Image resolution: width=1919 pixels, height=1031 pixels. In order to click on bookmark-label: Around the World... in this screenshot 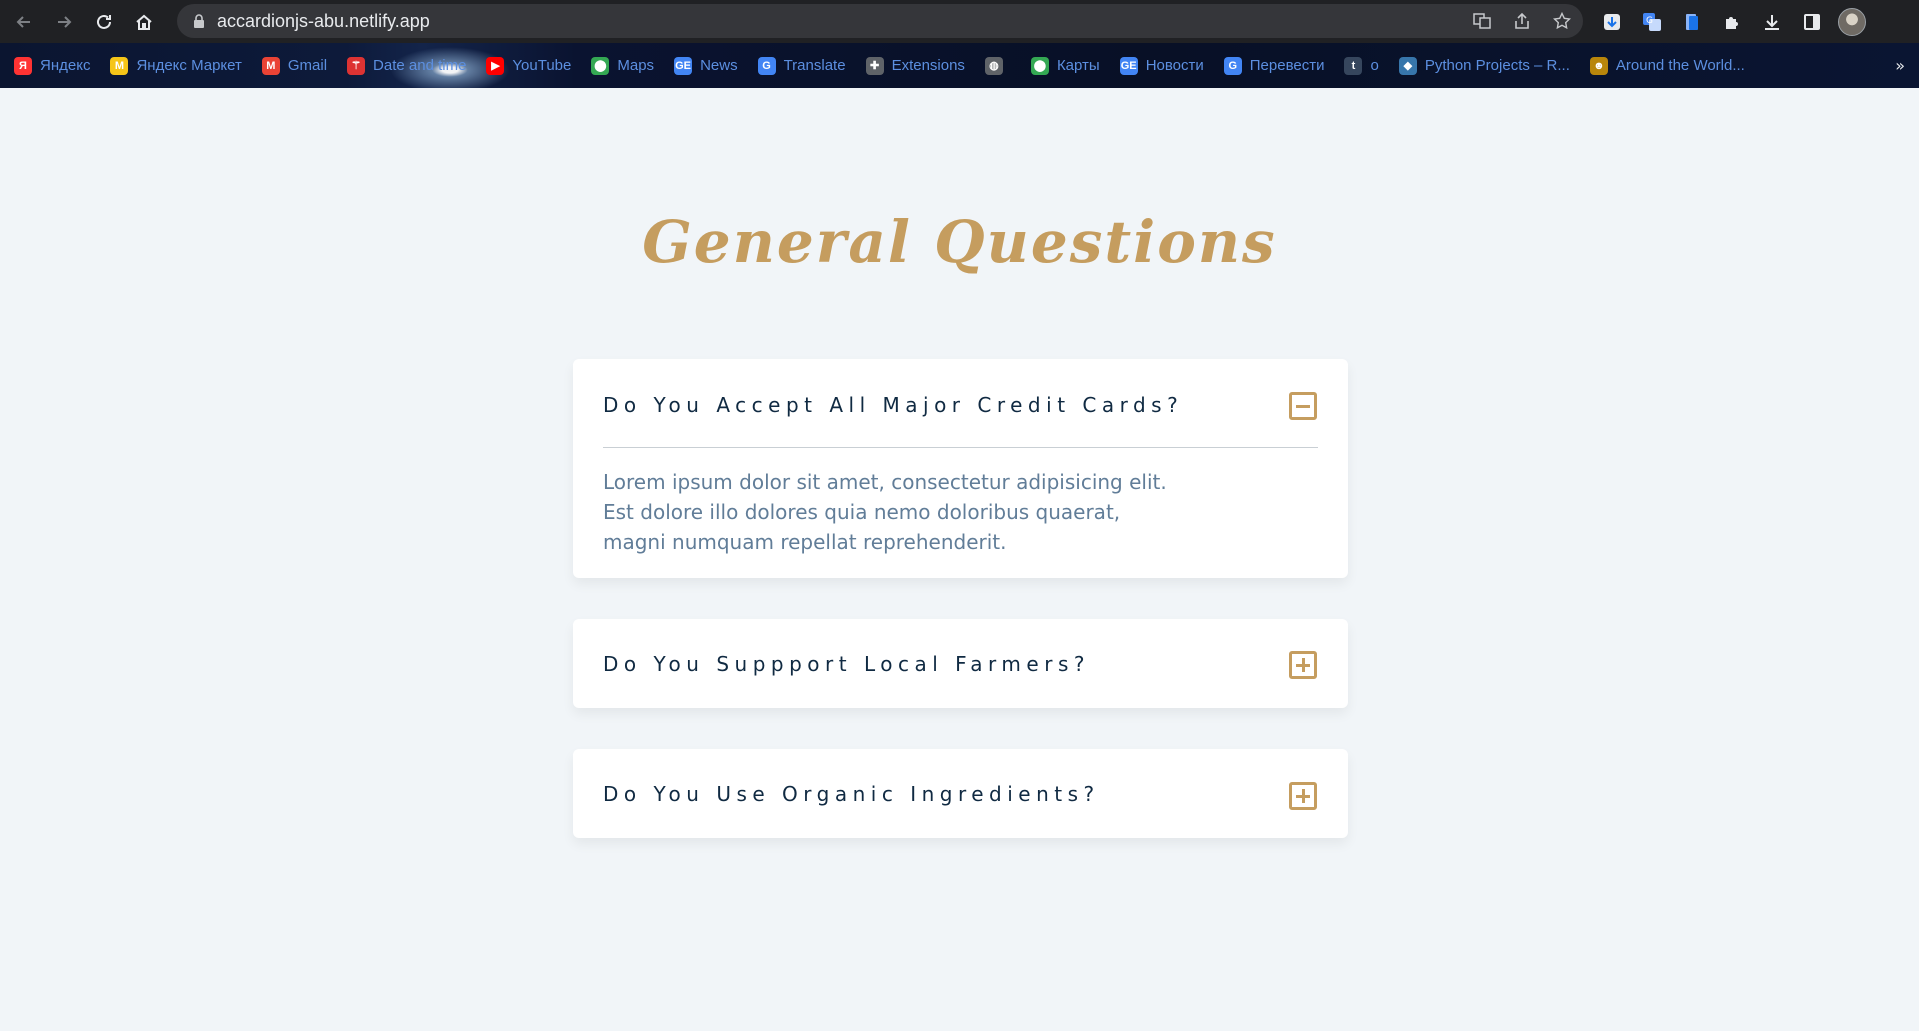, I will do `click(1680, 65)`.